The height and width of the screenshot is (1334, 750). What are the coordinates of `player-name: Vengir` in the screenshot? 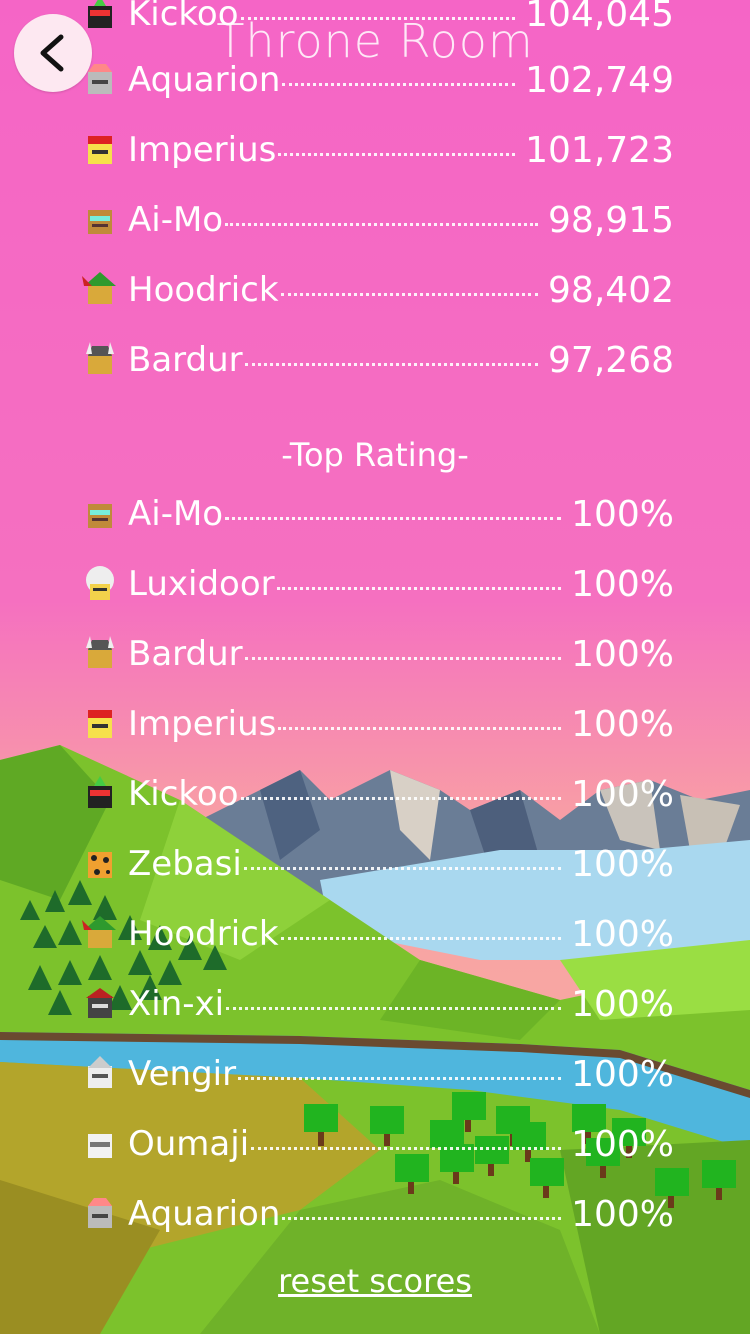 It's located at (182, 1074).